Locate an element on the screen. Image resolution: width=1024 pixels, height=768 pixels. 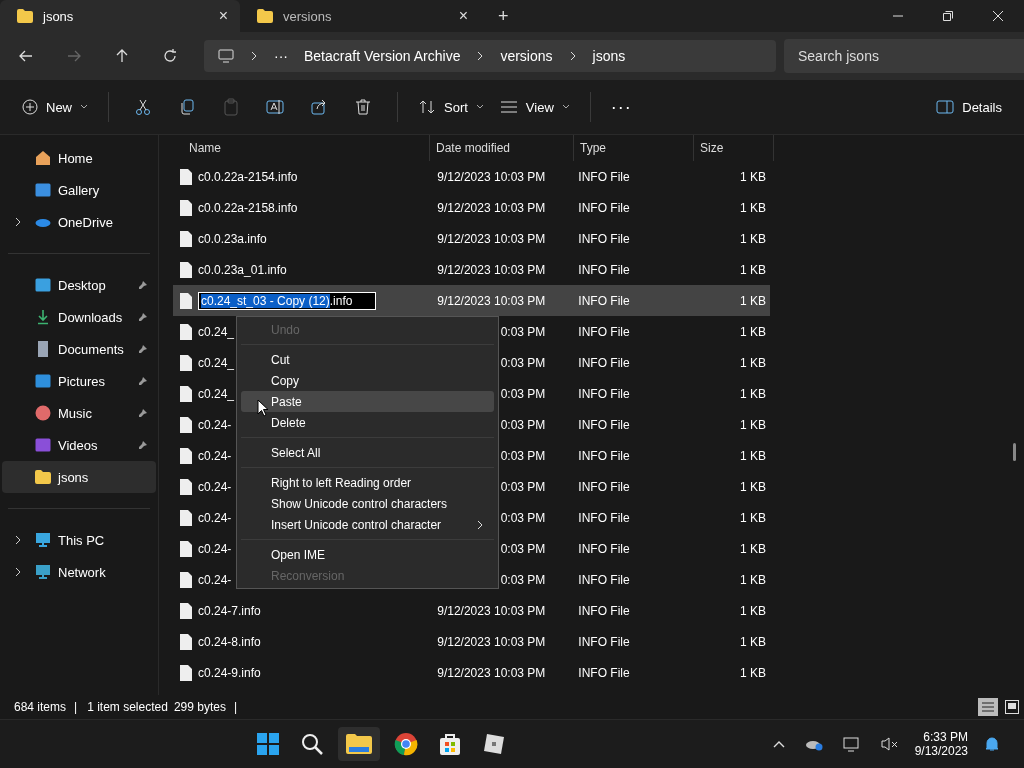
file-name: c0.24-7.info is located at coordinates (229, 610).